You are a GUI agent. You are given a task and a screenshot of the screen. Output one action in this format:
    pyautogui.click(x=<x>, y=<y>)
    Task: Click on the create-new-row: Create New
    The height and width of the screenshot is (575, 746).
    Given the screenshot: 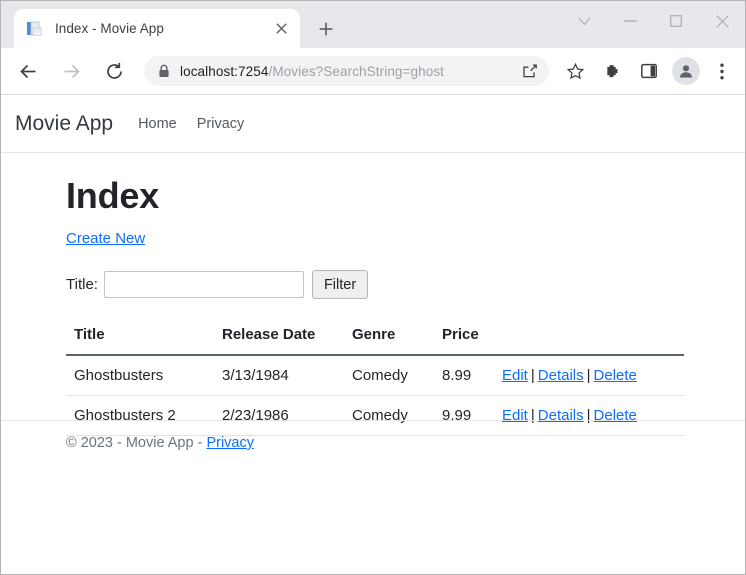 What is the action you would take?
    pyautogui.click(x=405, y=239)
    